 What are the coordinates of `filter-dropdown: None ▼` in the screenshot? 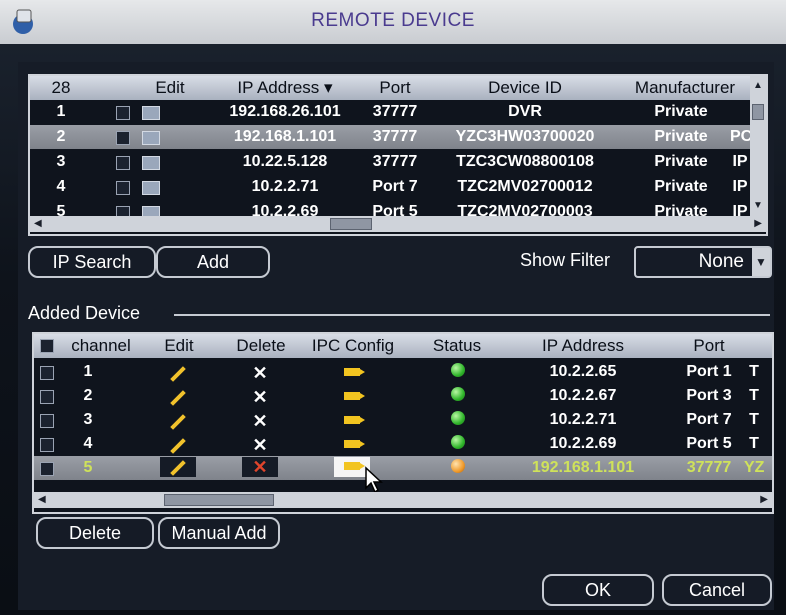 It's located at (703, 262).